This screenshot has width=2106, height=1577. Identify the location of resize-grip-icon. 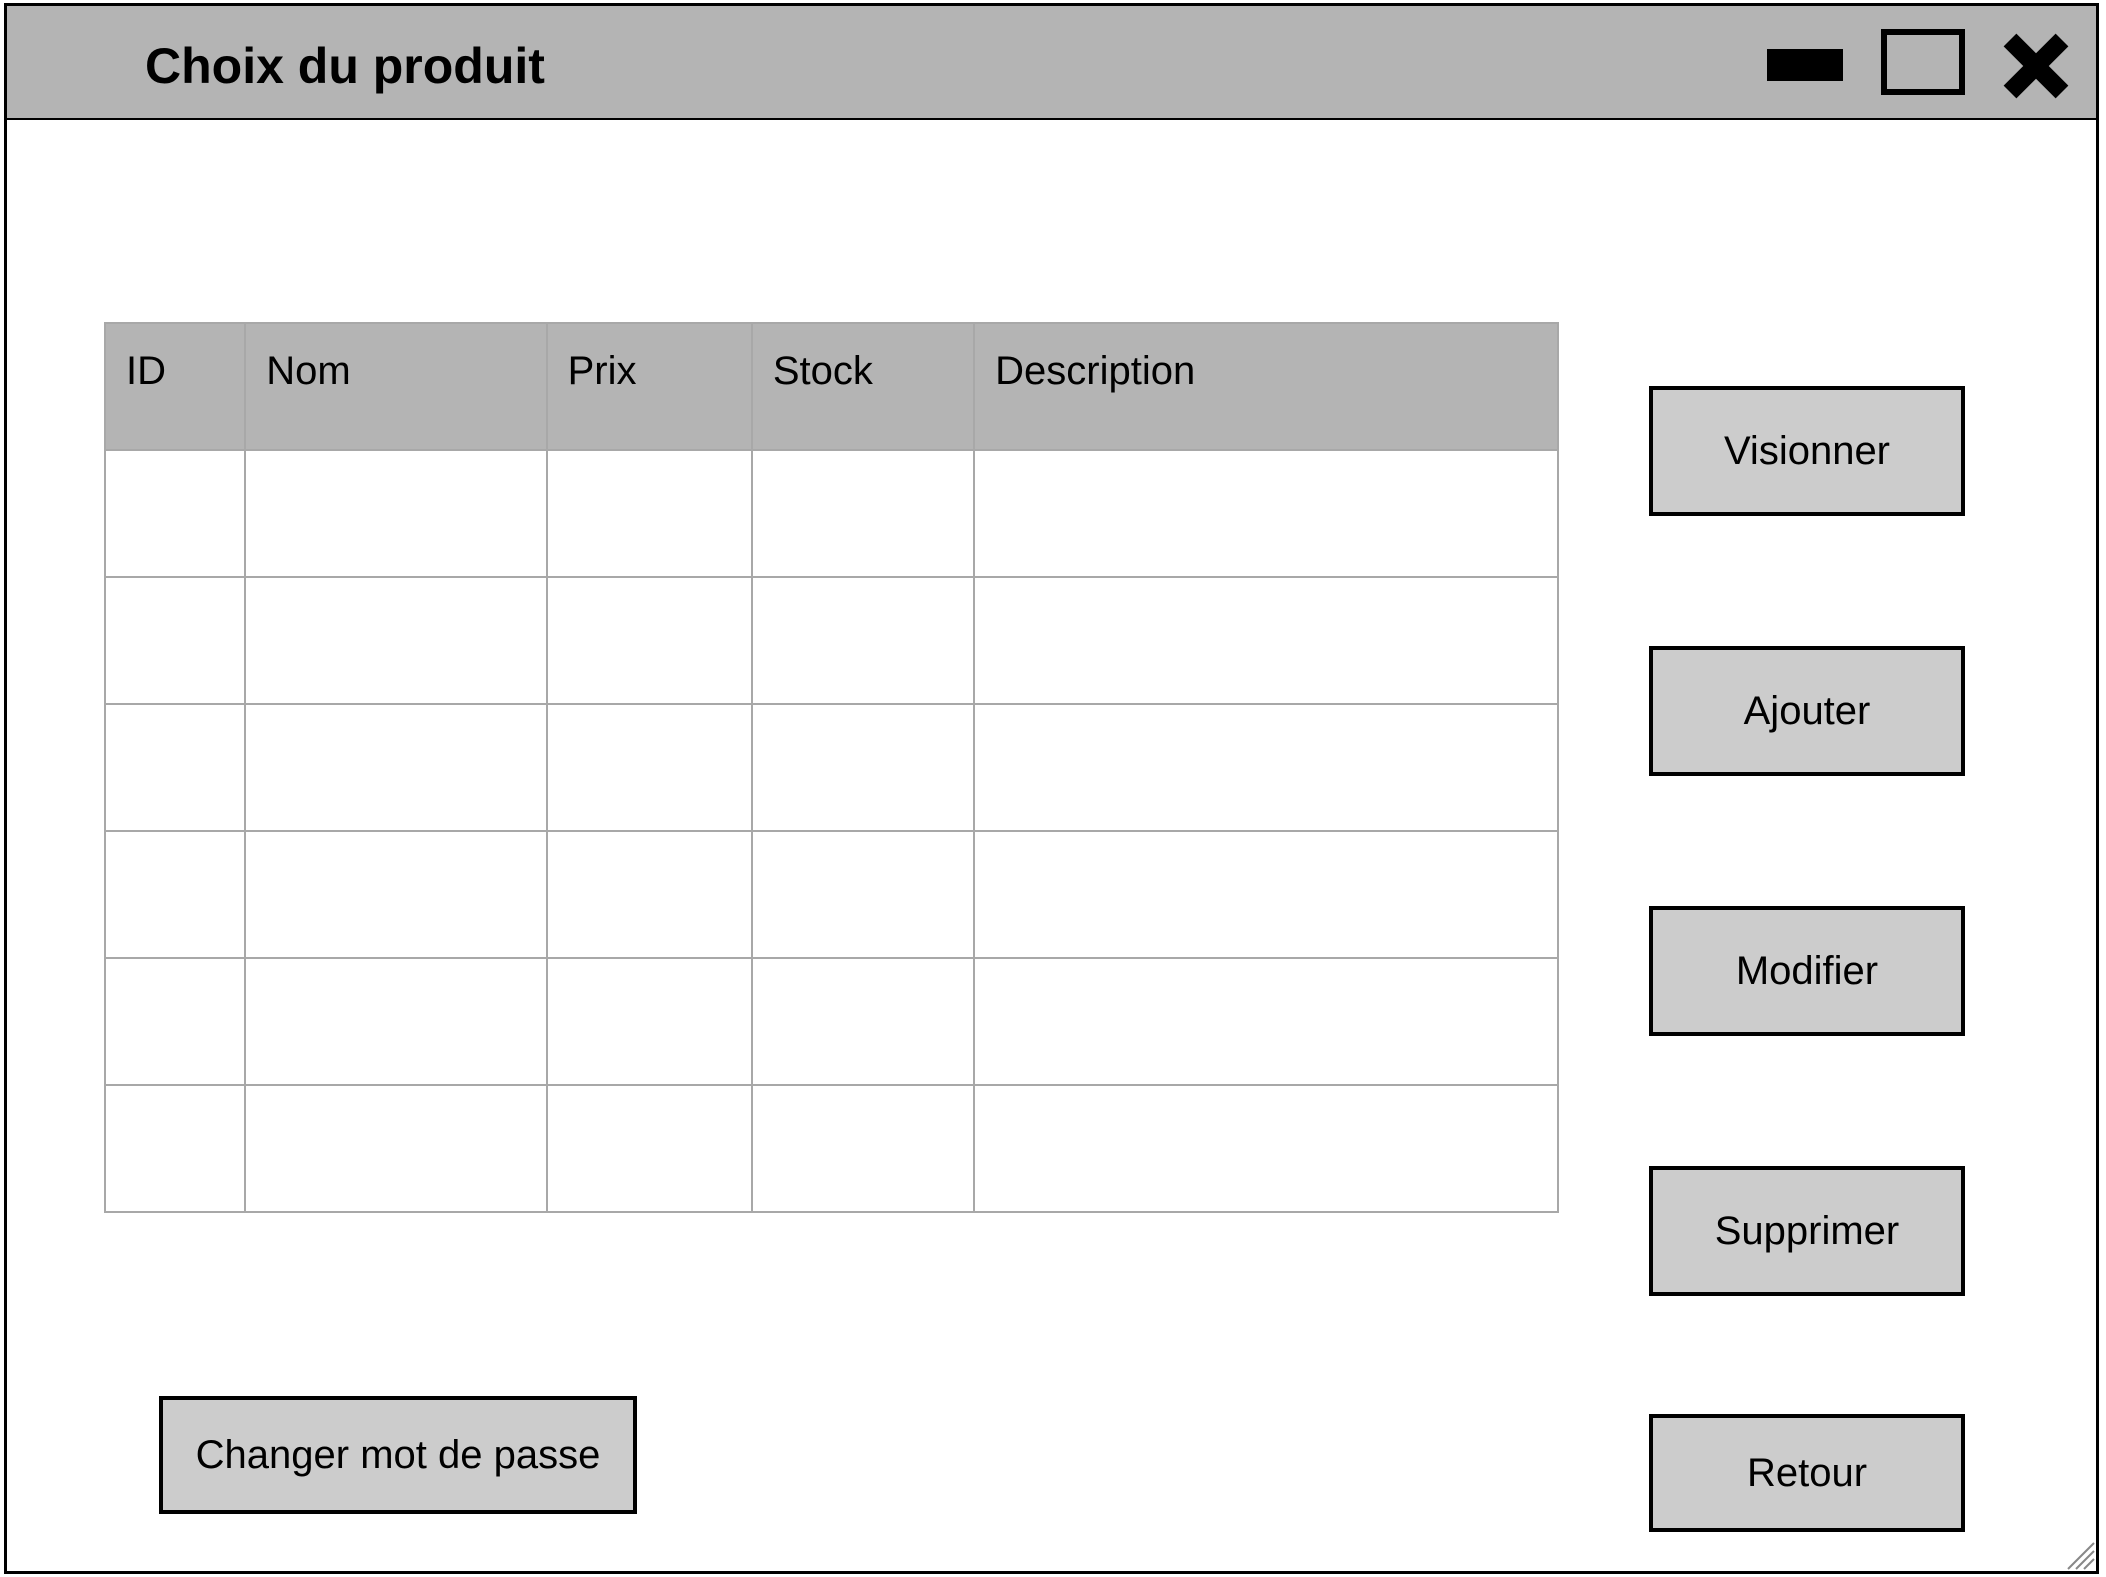
(2079, 1554).